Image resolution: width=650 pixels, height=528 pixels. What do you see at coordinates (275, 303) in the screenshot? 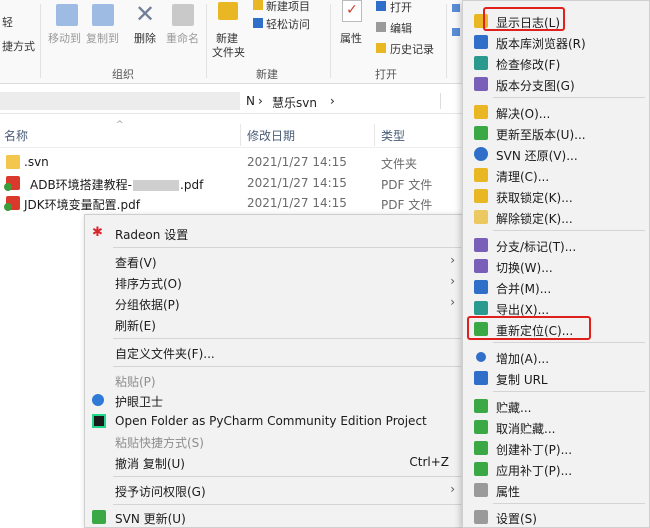
I see `menu-item-group: 分组依据(P) ›` at bounding box center [275, 303].